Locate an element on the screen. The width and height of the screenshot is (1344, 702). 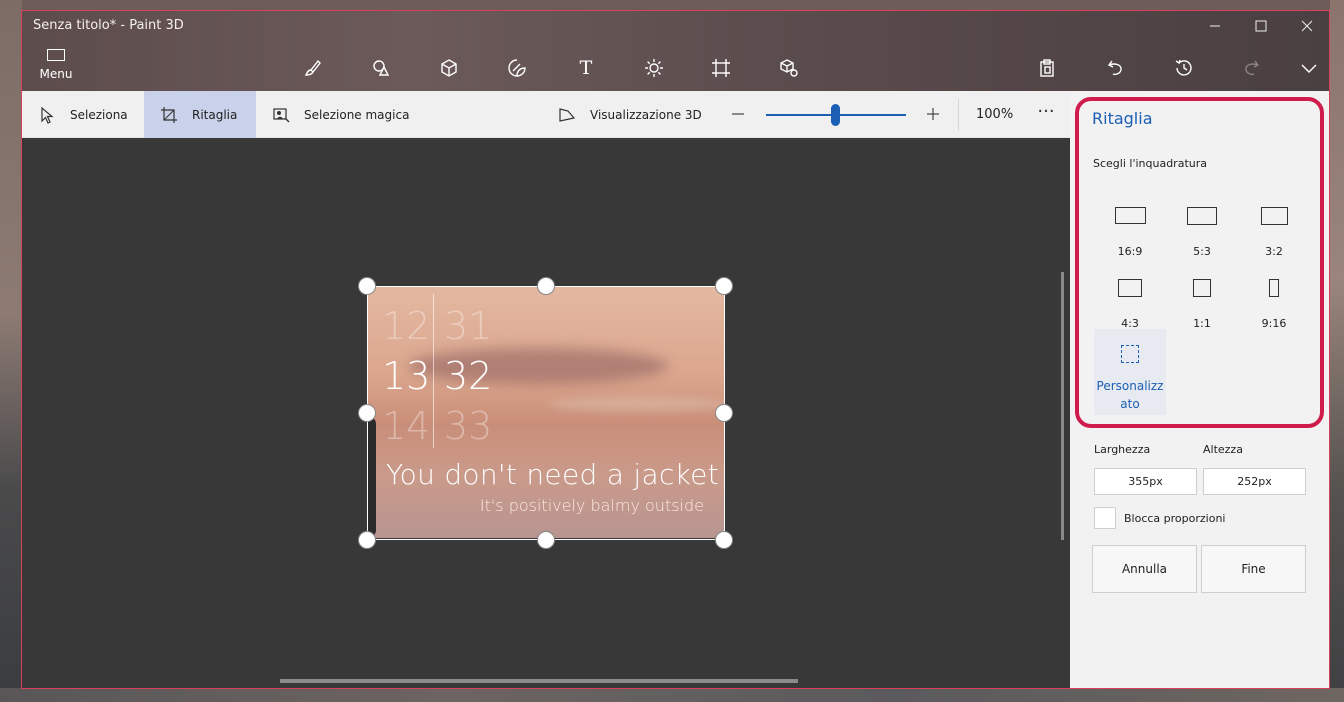
text-icon: T is located at coordinates (586, 68).